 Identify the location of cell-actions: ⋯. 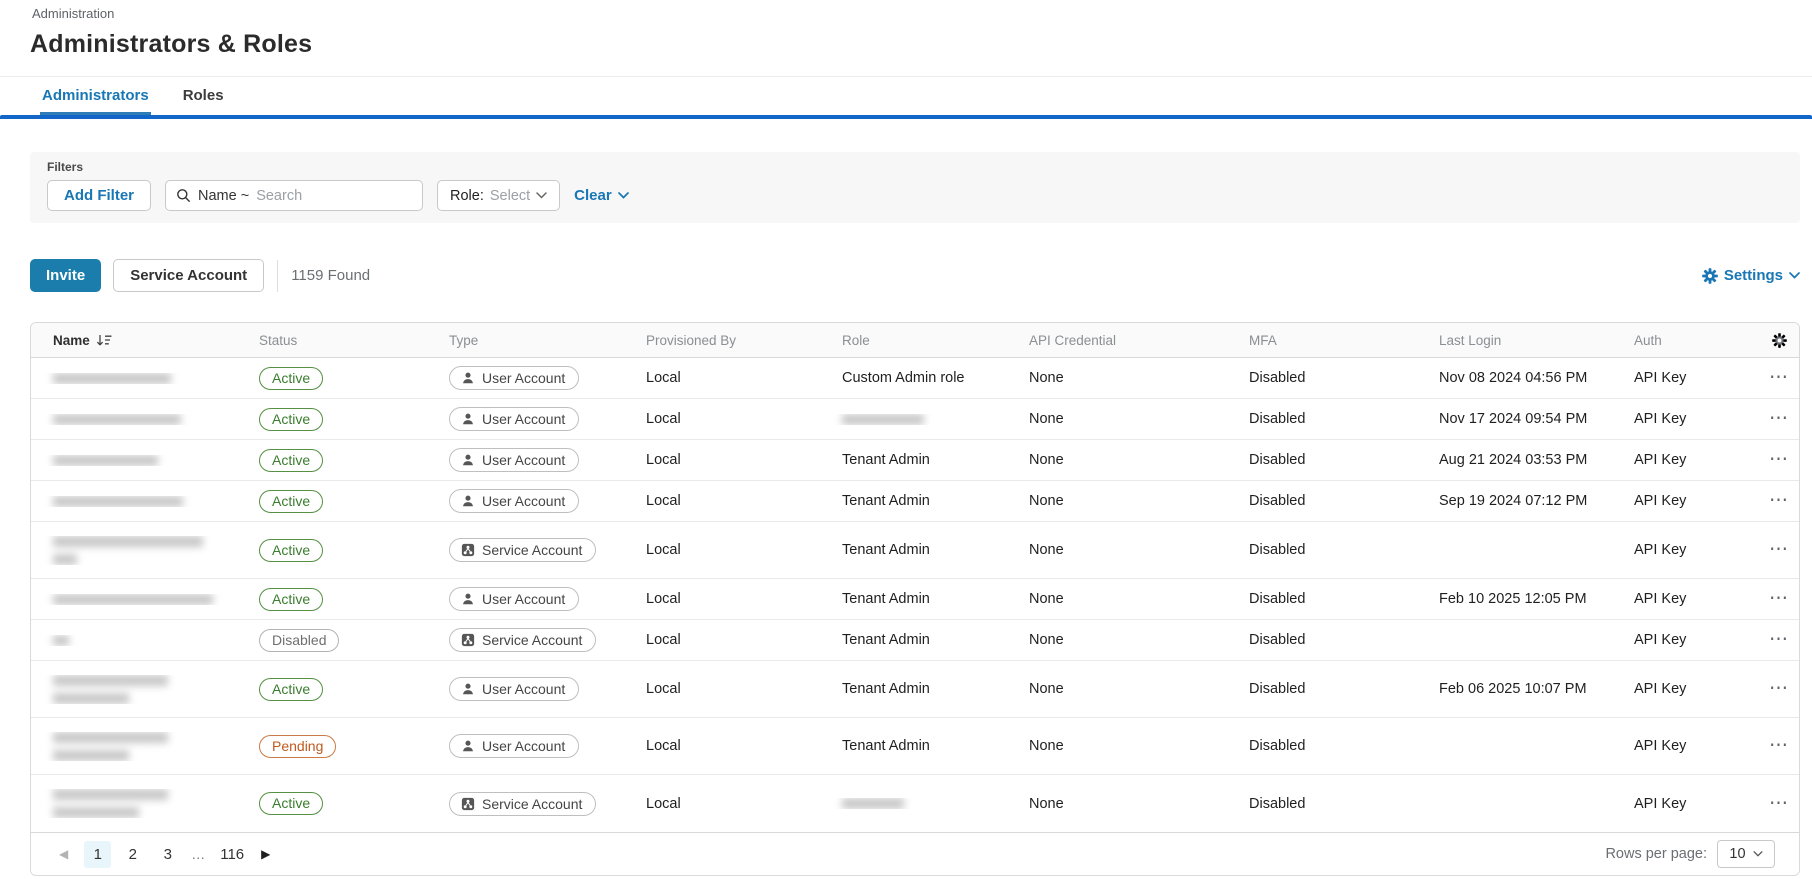
(1778, 419).